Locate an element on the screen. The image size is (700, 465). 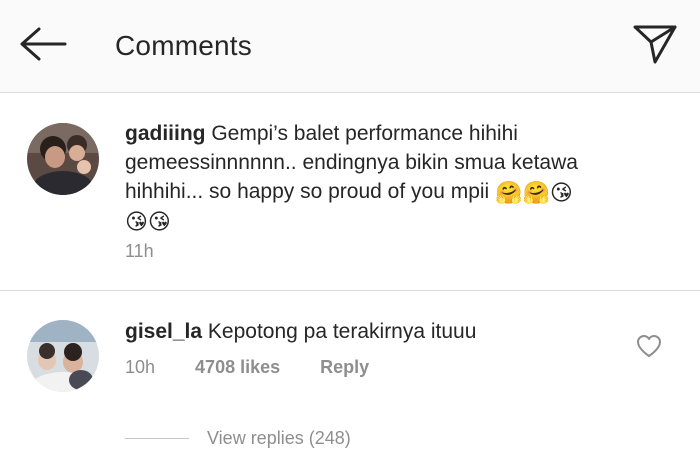
comment-text-block: gisel_la Kepotong pa terakirnya ituuu is located at coordinates (370, 331).